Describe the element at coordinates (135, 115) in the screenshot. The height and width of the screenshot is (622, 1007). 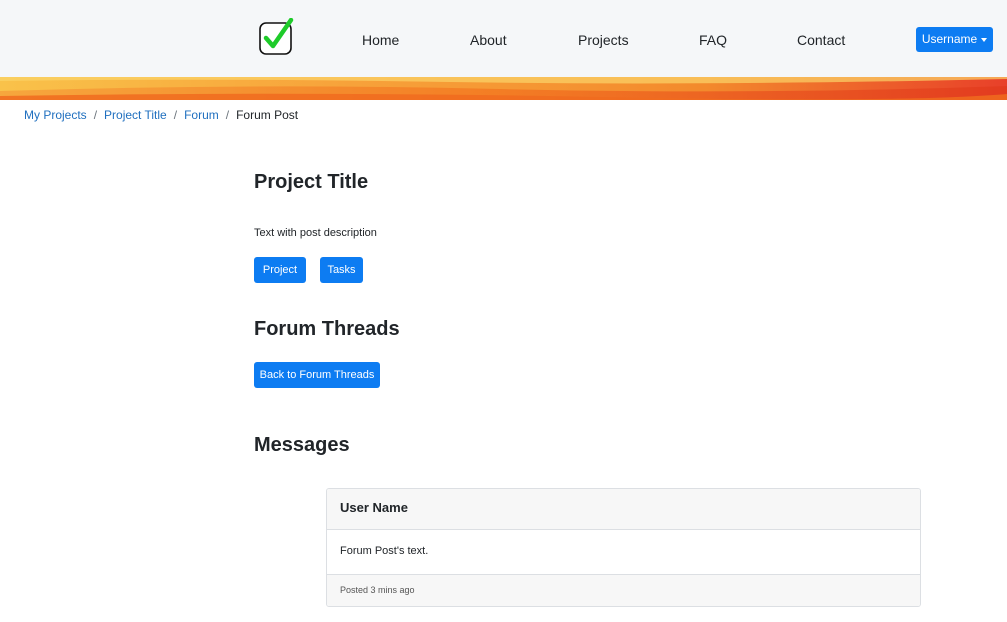
I see `breadcrumb-project-title: Project Title` at that location.